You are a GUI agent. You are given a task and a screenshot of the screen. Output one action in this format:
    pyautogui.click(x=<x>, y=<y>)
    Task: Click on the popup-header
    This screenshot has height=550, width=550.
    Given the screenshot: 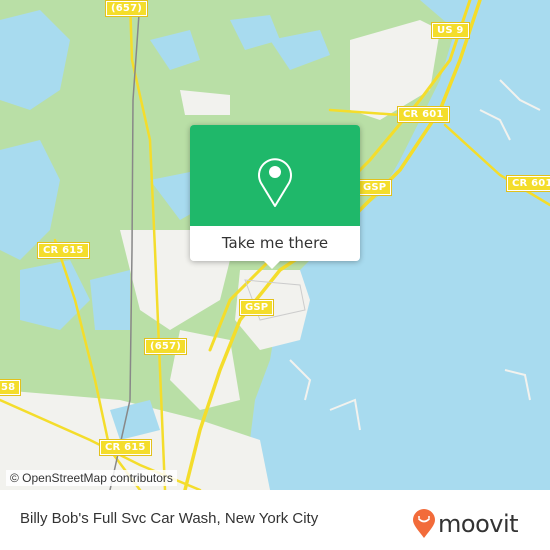 What is the action you would take?
    pyautogui.click(x=275, y=175)
    